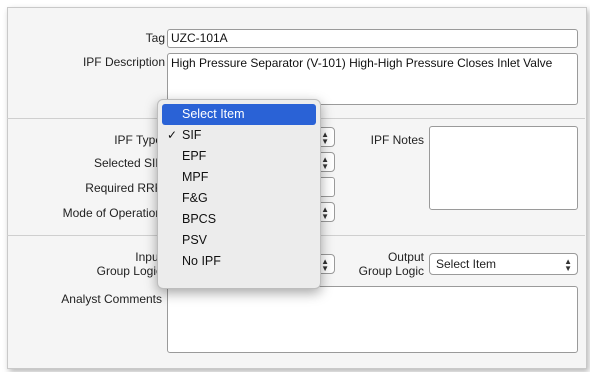  I want to click on input-group-logic-label-line2: Group Logic, so click(129, 271).